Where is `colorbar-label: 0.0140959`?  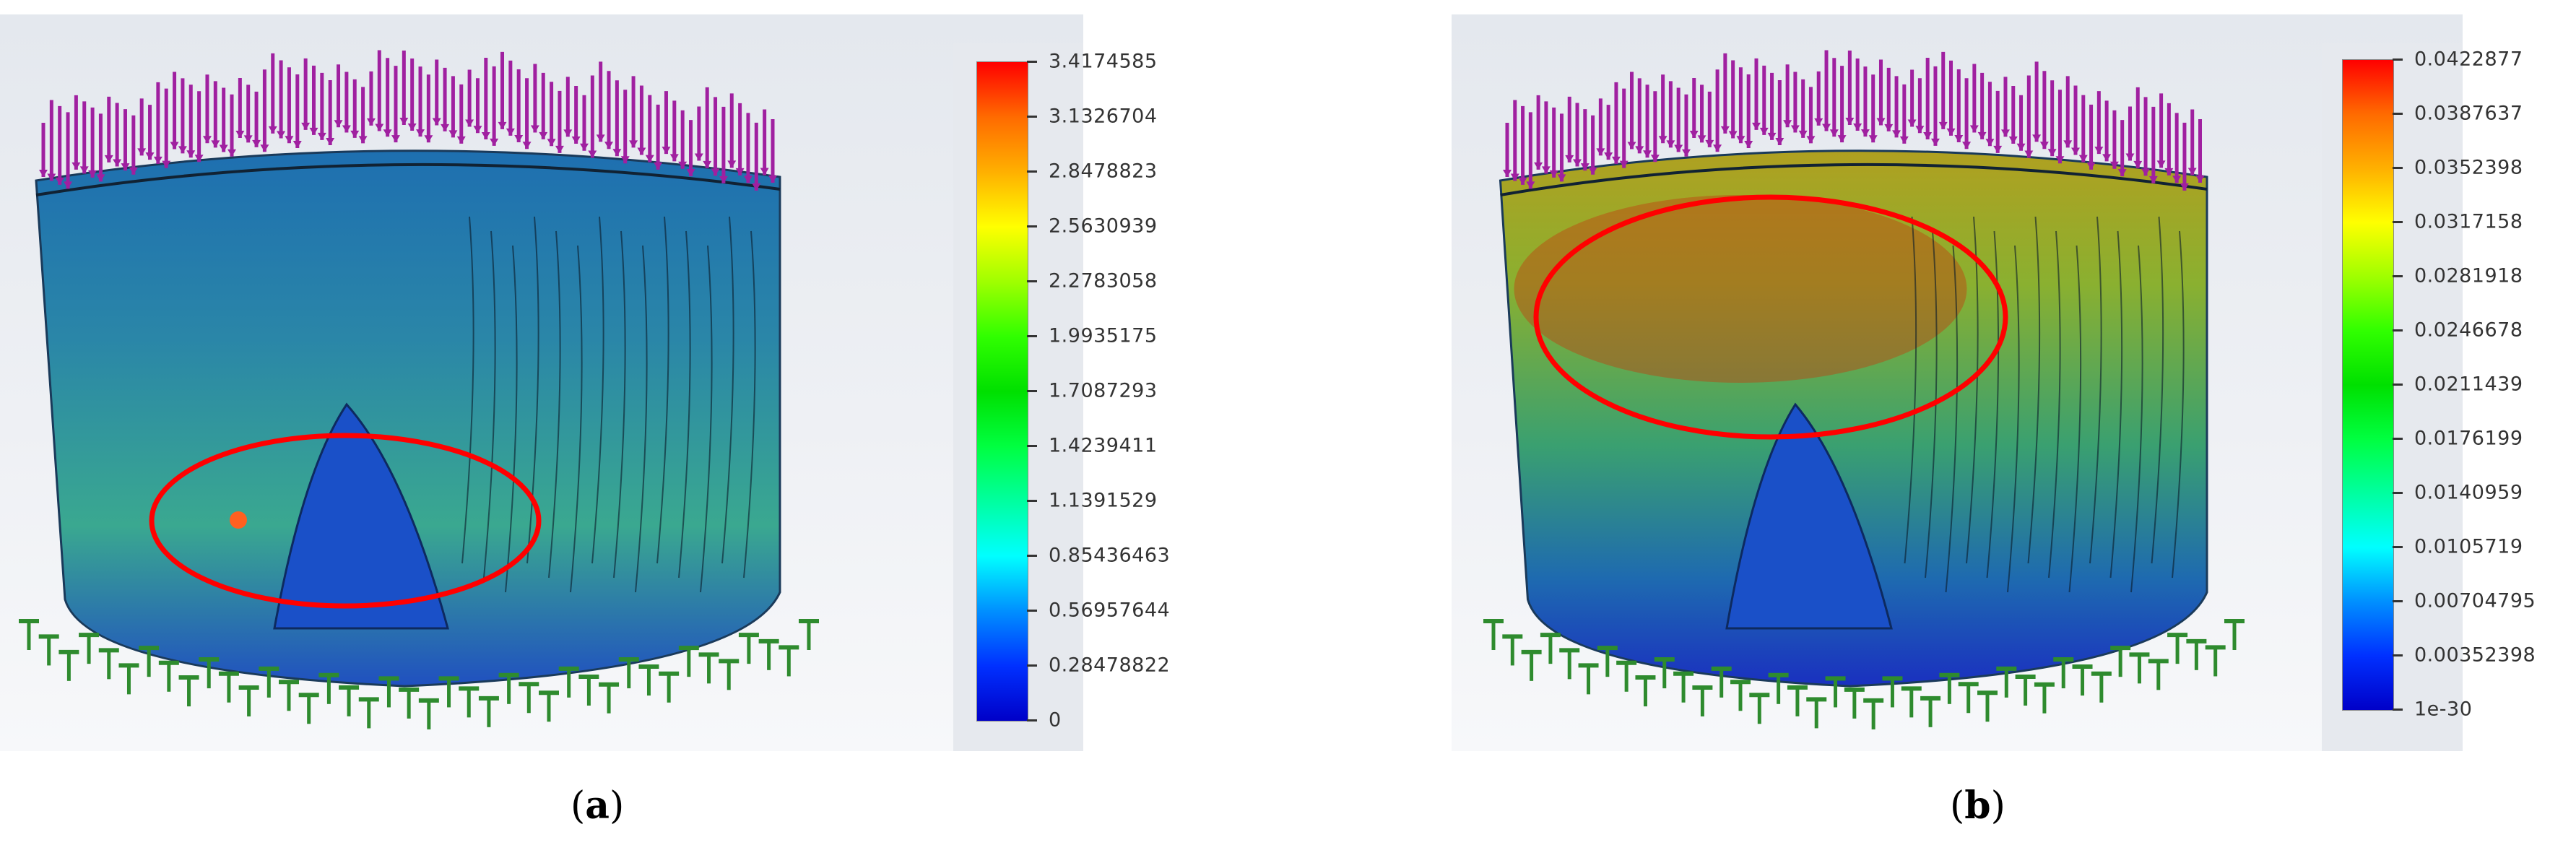 colorbar-label: 0.0140959 is located at coordinates (2468, 492).